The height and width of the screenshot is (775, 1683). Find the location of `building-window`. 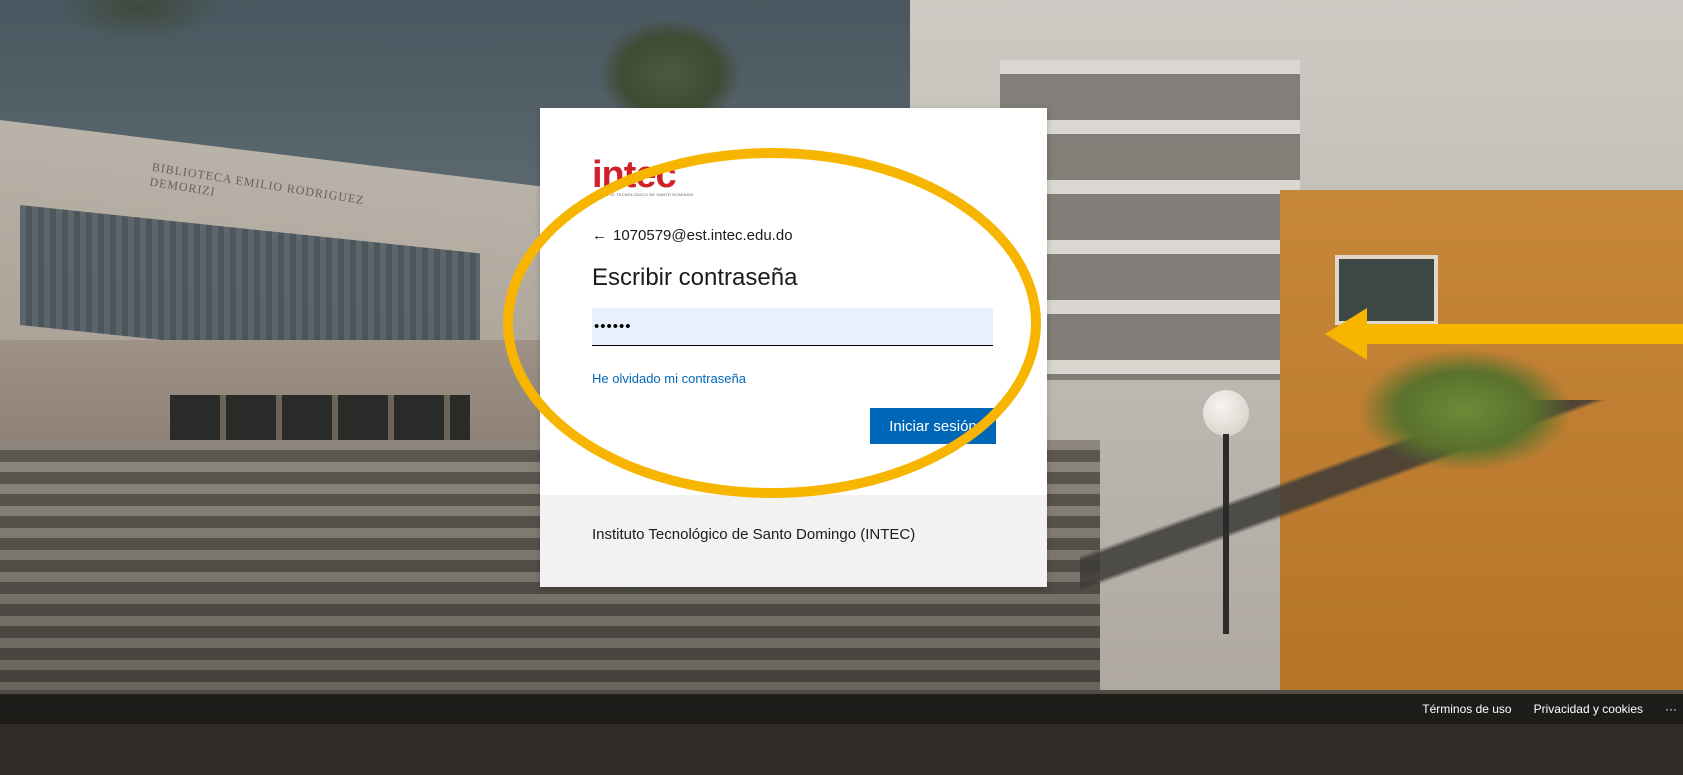

building-window is located at coordinates (1386, 290).